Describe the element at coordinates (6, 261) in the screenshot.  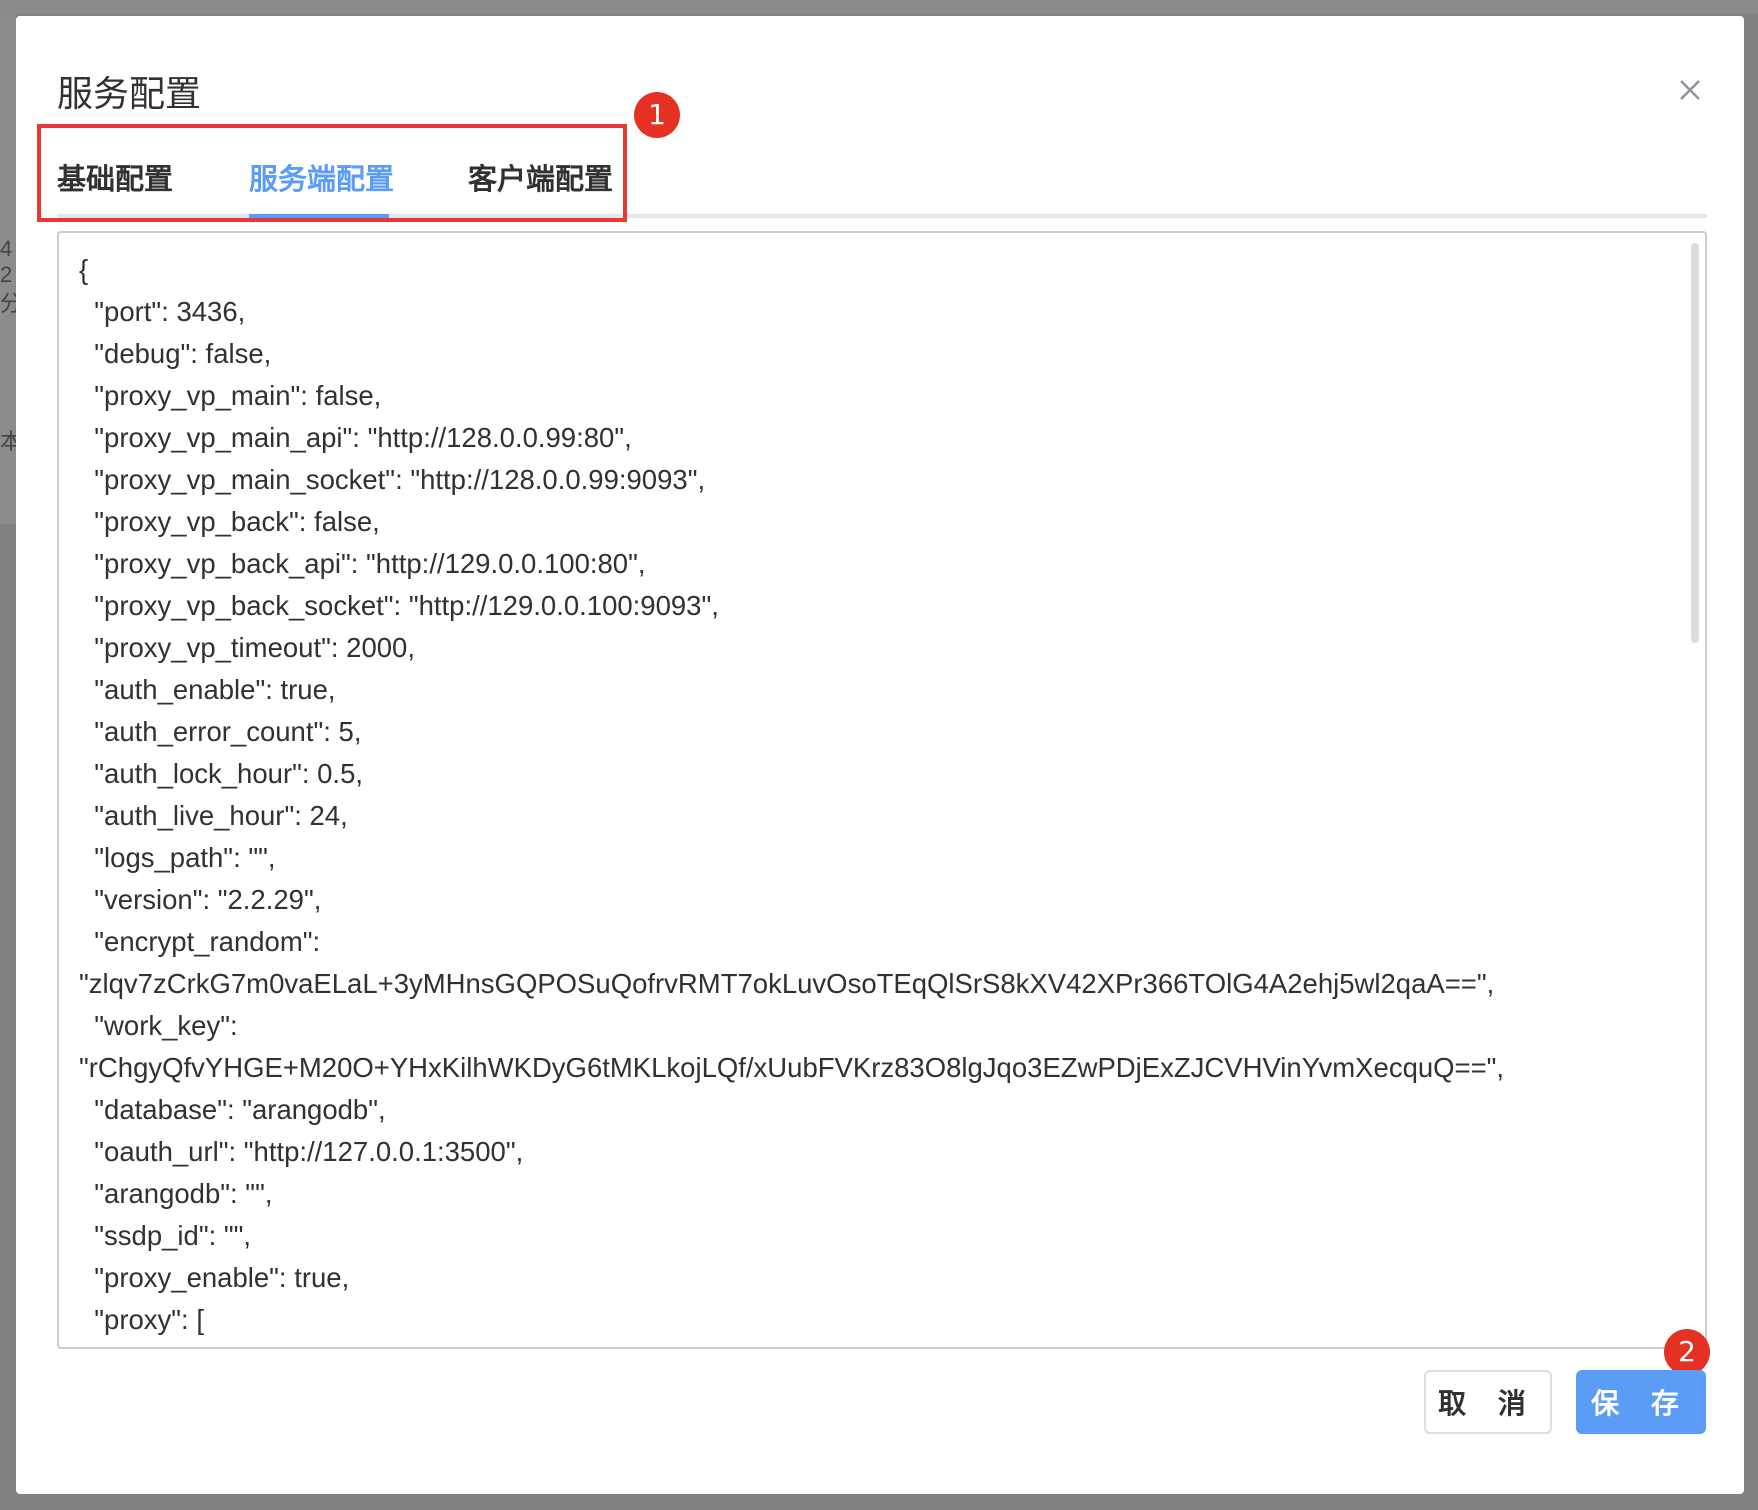
I see `background-fragment: 4 2` at that location.